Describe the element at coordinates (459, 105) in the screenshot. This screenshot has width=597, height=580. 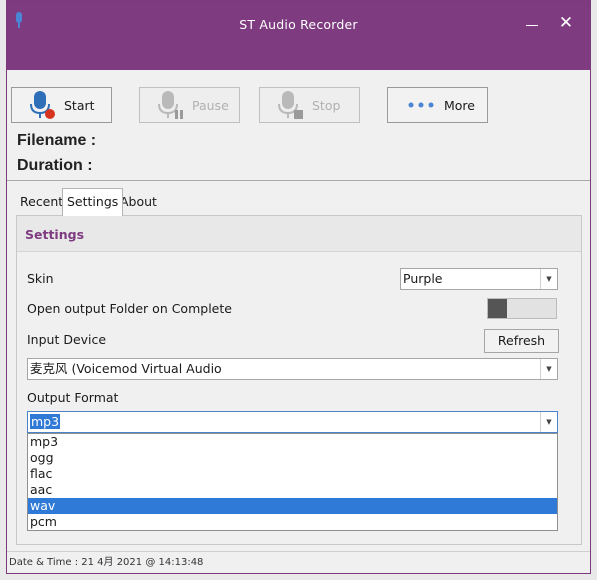
I see `more-label: More` at that location.